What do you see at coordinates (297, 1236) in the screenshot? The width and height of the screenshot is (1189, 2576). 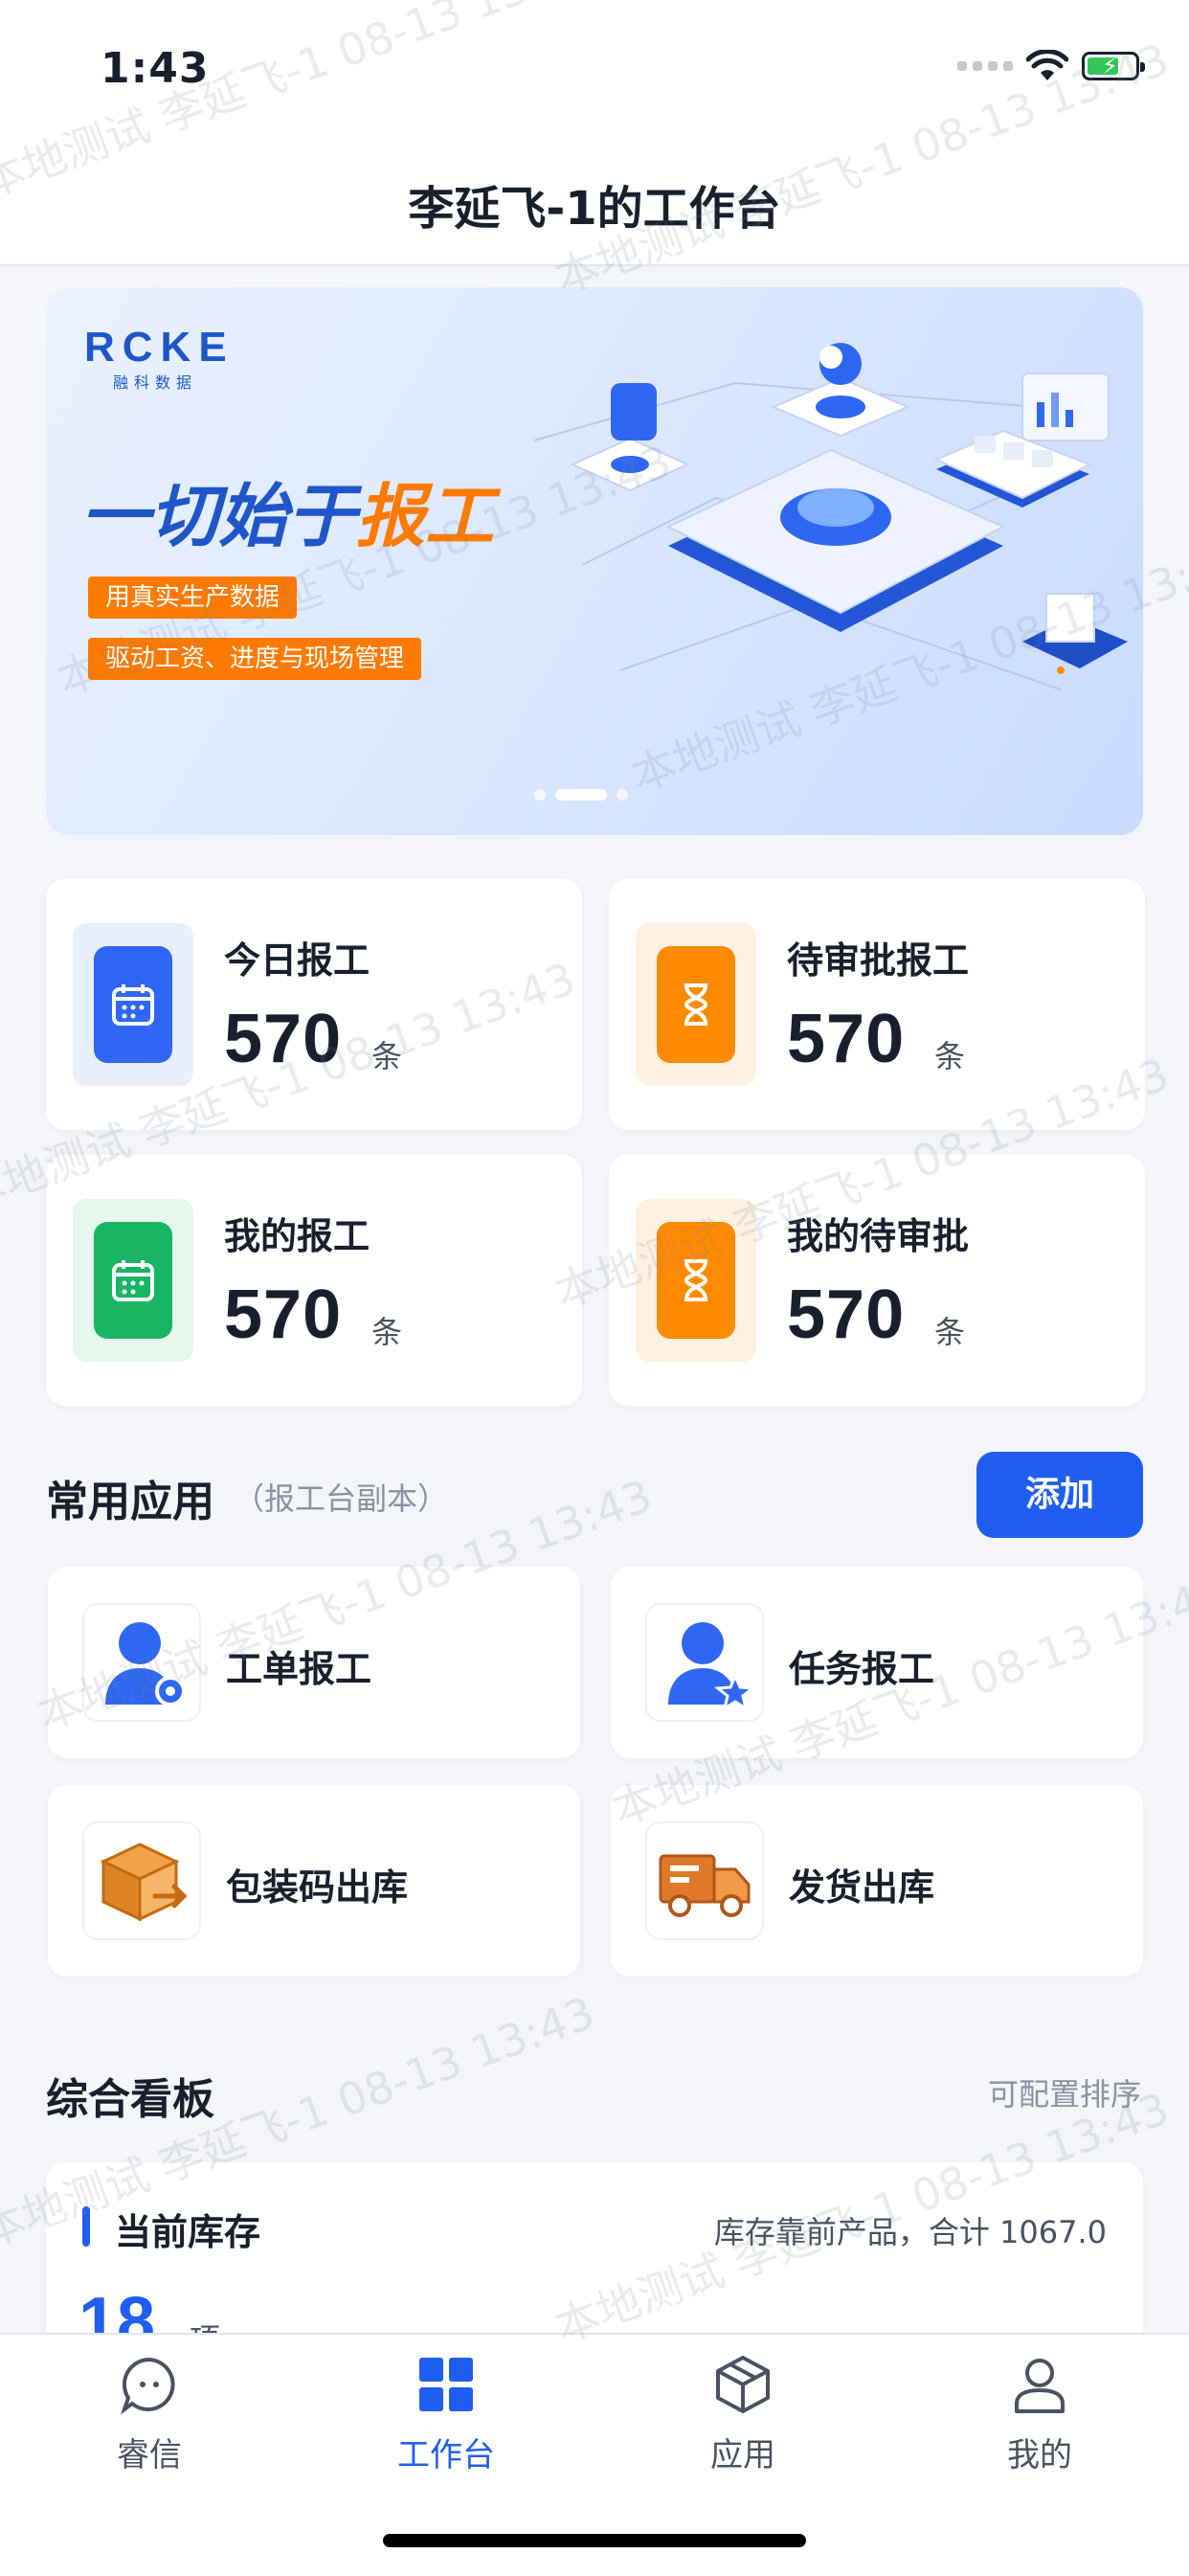 I see `stat-label: 我的报工` at bounding box center [297, 1236].